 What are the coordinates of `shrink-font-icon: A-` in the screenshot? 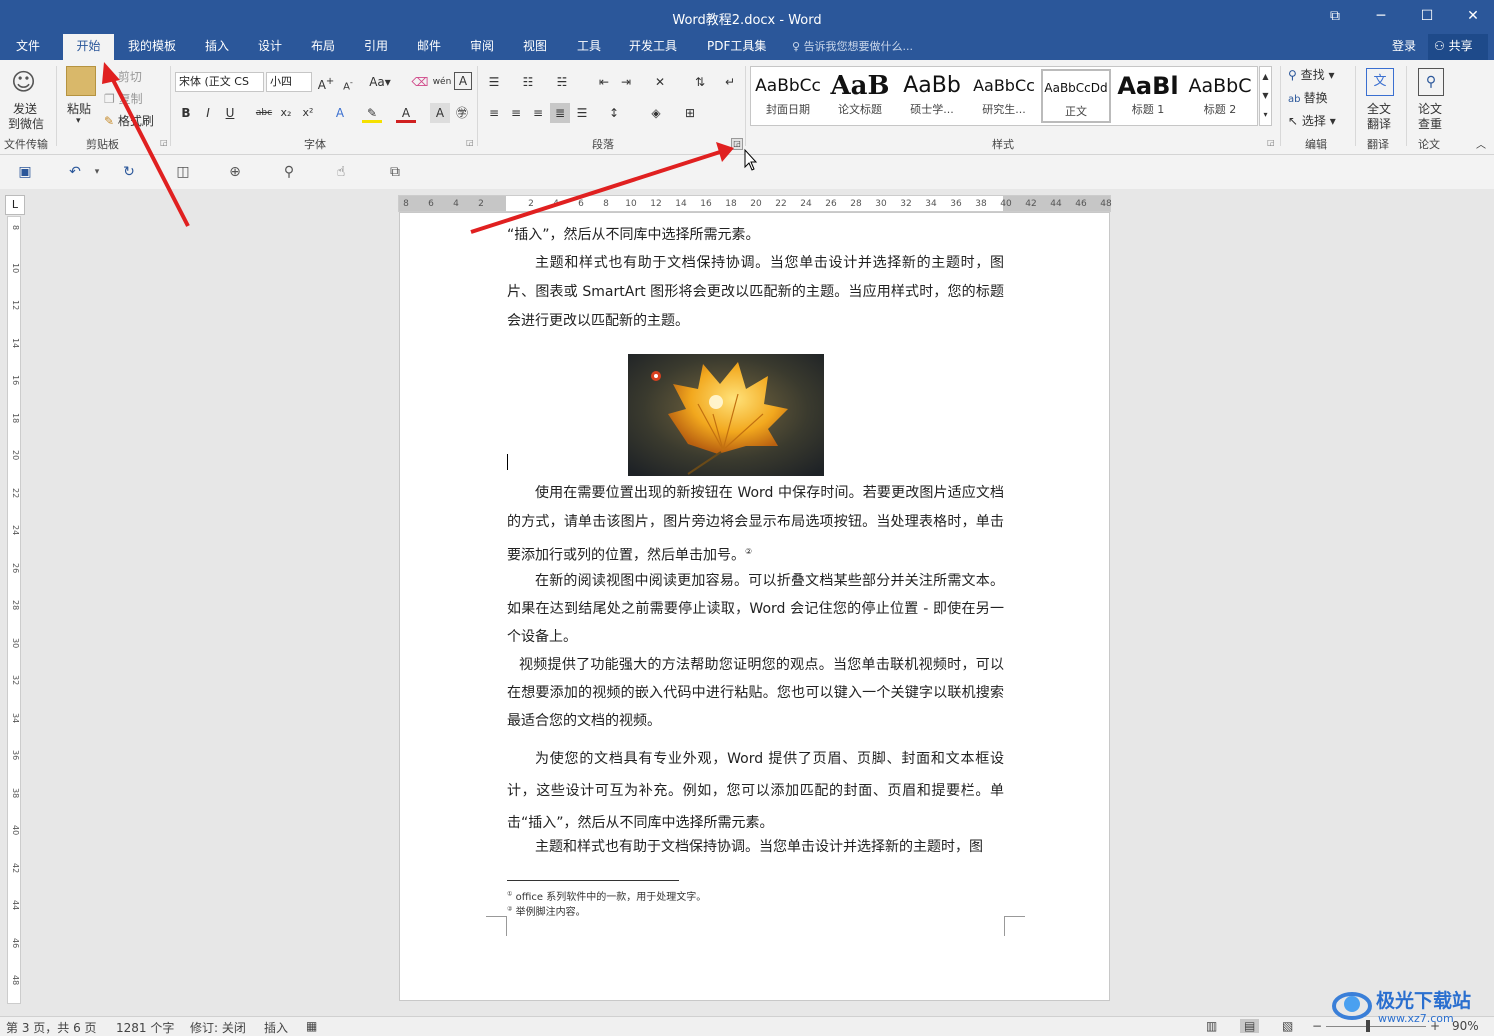 It's located at (348, 82).